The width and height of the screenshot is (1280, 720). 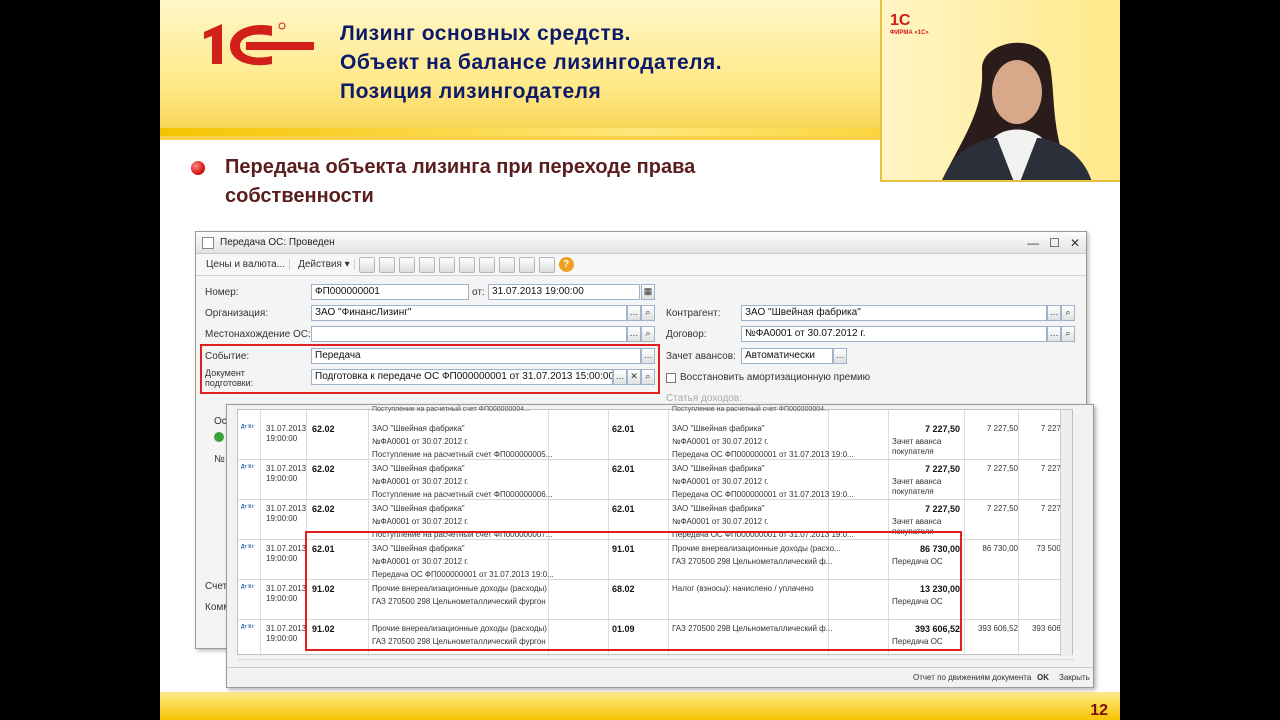 What do you see at coordinates (671, 378) in the screenshot?
I see `restore-bonus-checkbox` at bounding box center [671, 378].